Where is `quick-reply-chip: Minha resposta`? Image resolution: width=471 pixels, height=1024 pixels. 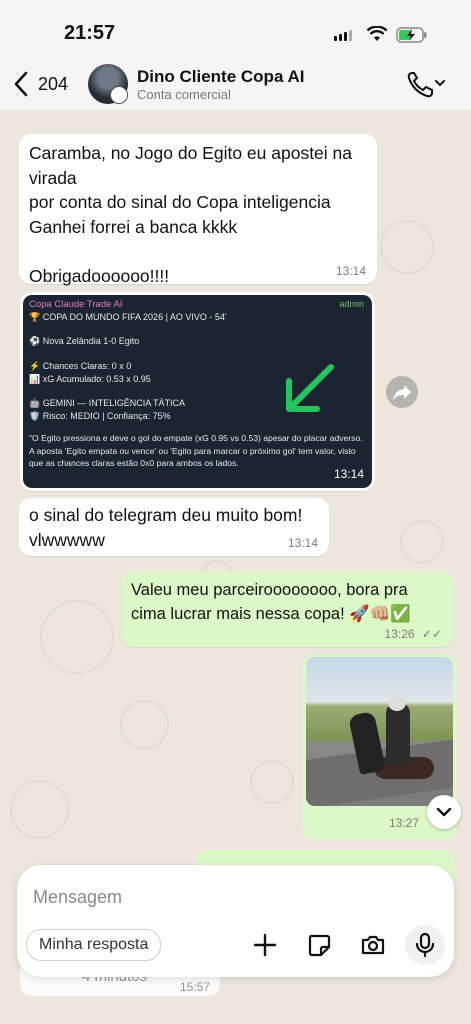
quick-reply-chip: Minha resposta is located at coordinates (94, 945).